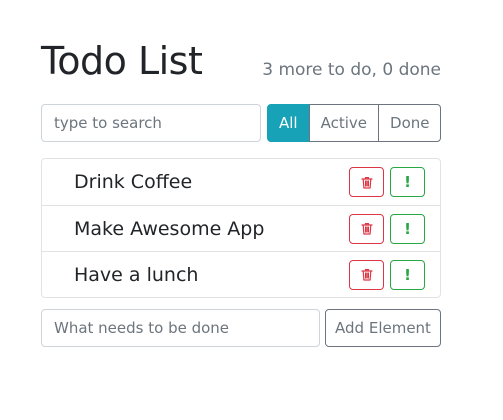 Image resolution: width=503 pixels, height=420 pixels. Describe the element at coordinates (344, 123) in the screenshot. I see `filter-active-button: Active` at that location.